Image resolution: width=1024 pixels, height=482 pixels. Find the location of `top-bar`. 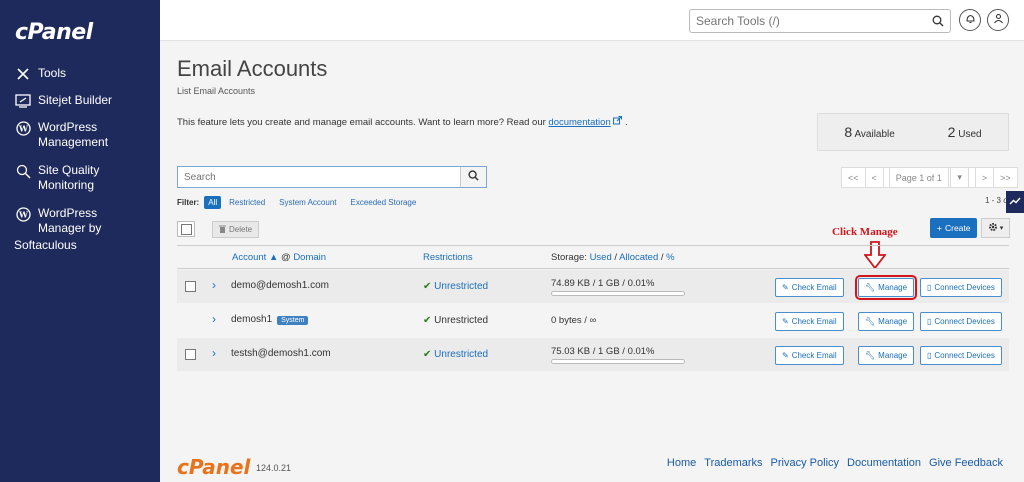

top-bar is located at coordinates (592, 20).